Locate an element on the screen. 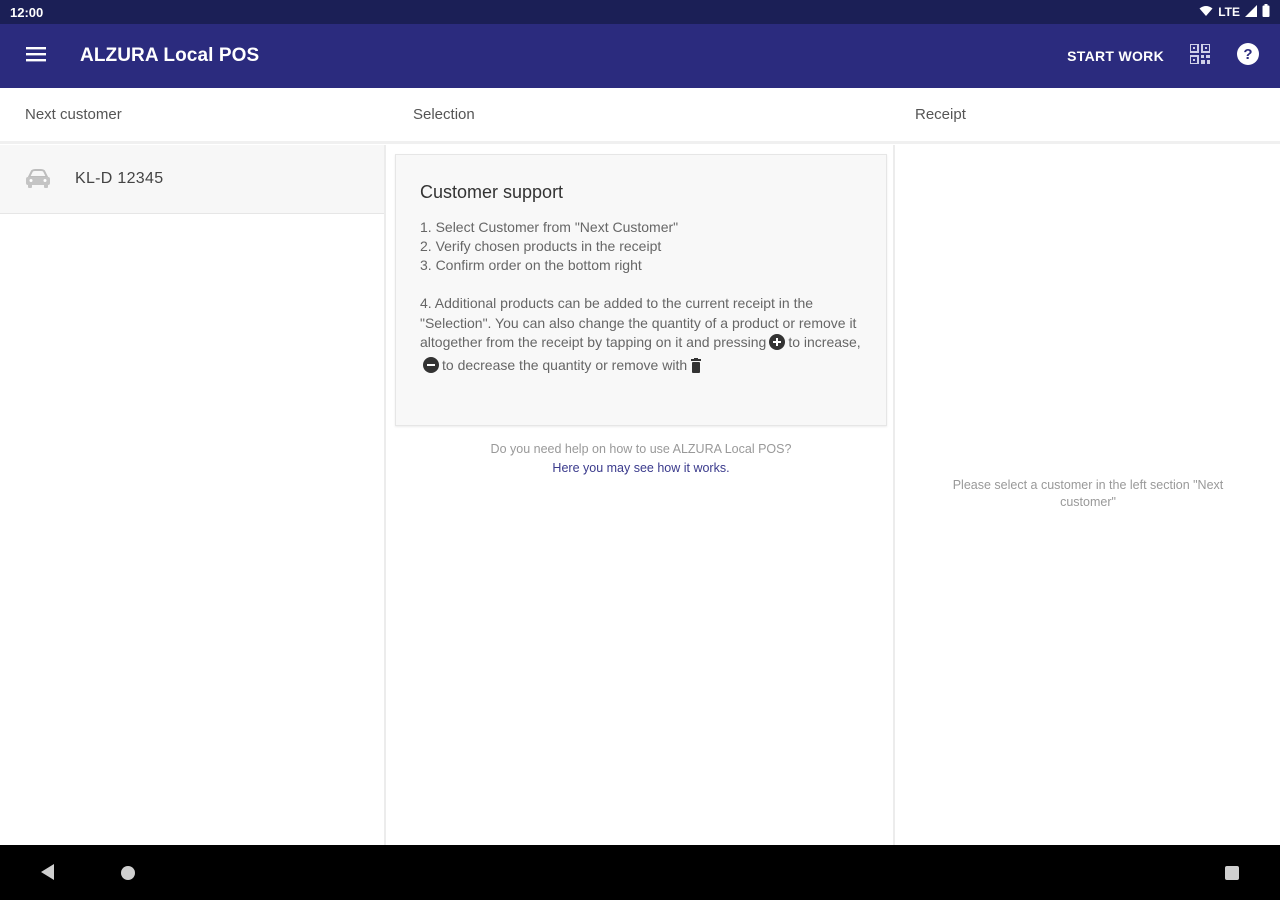 Image resolution: width=1280 pixels, height=900 pixels. customer-plate: KL-D 12345 is located at coordinates (119, 178).